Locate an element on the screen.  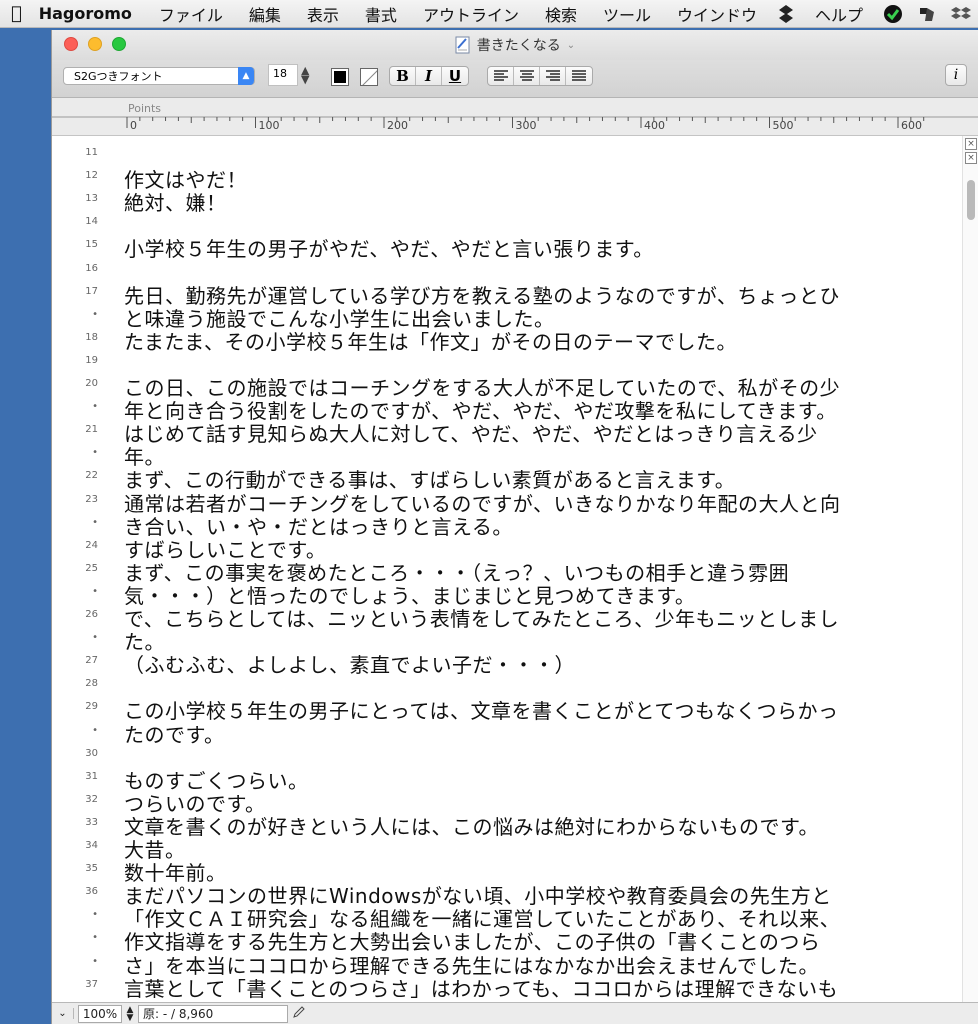
line-number: 32 is located at coordinates (91, 799).